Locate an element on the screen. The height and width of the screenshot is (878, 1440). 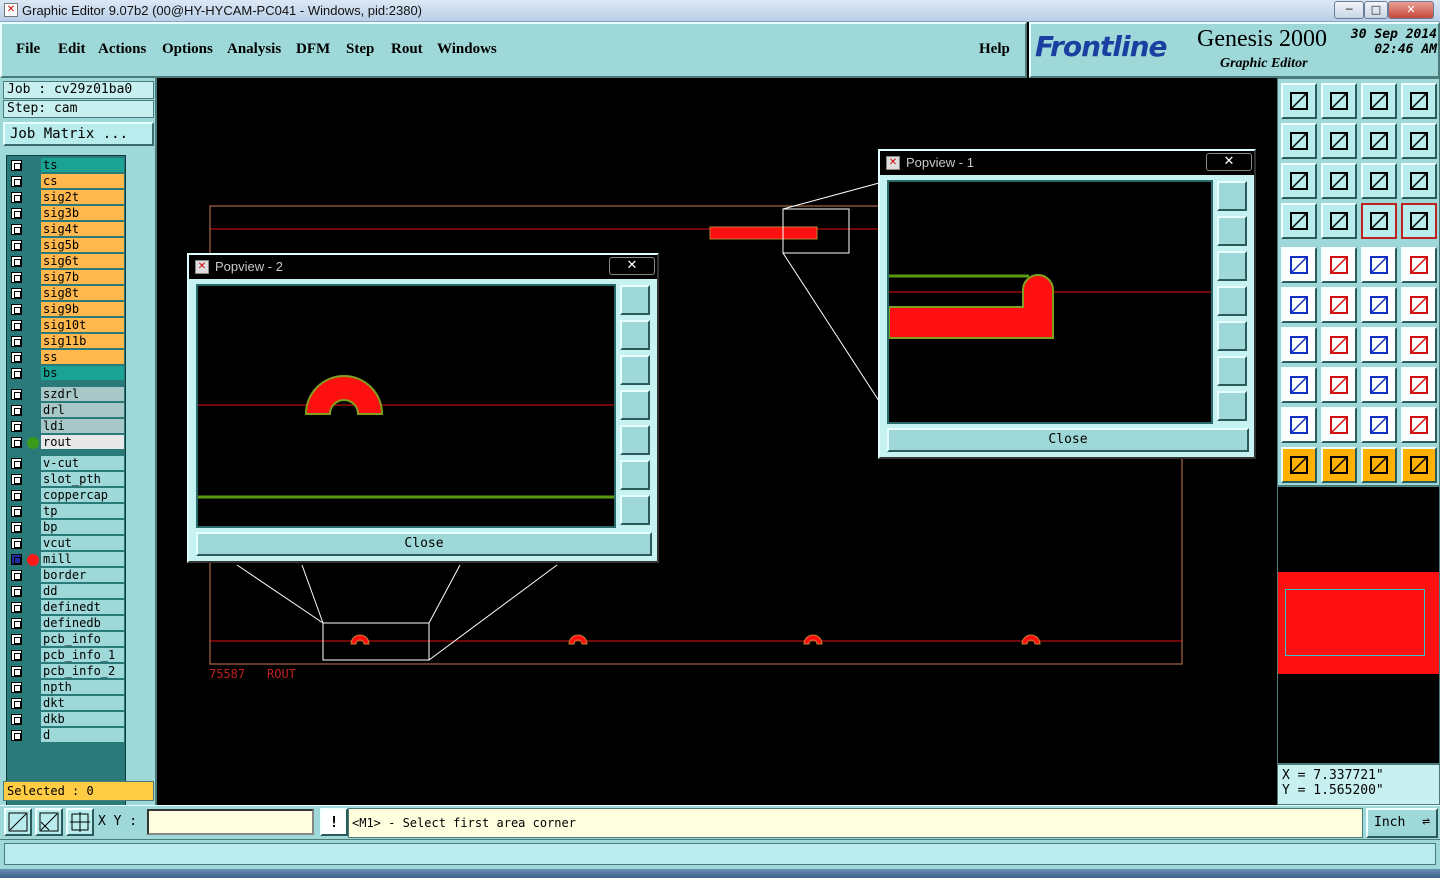
arc-icon is located at coordinates (1379, 345).